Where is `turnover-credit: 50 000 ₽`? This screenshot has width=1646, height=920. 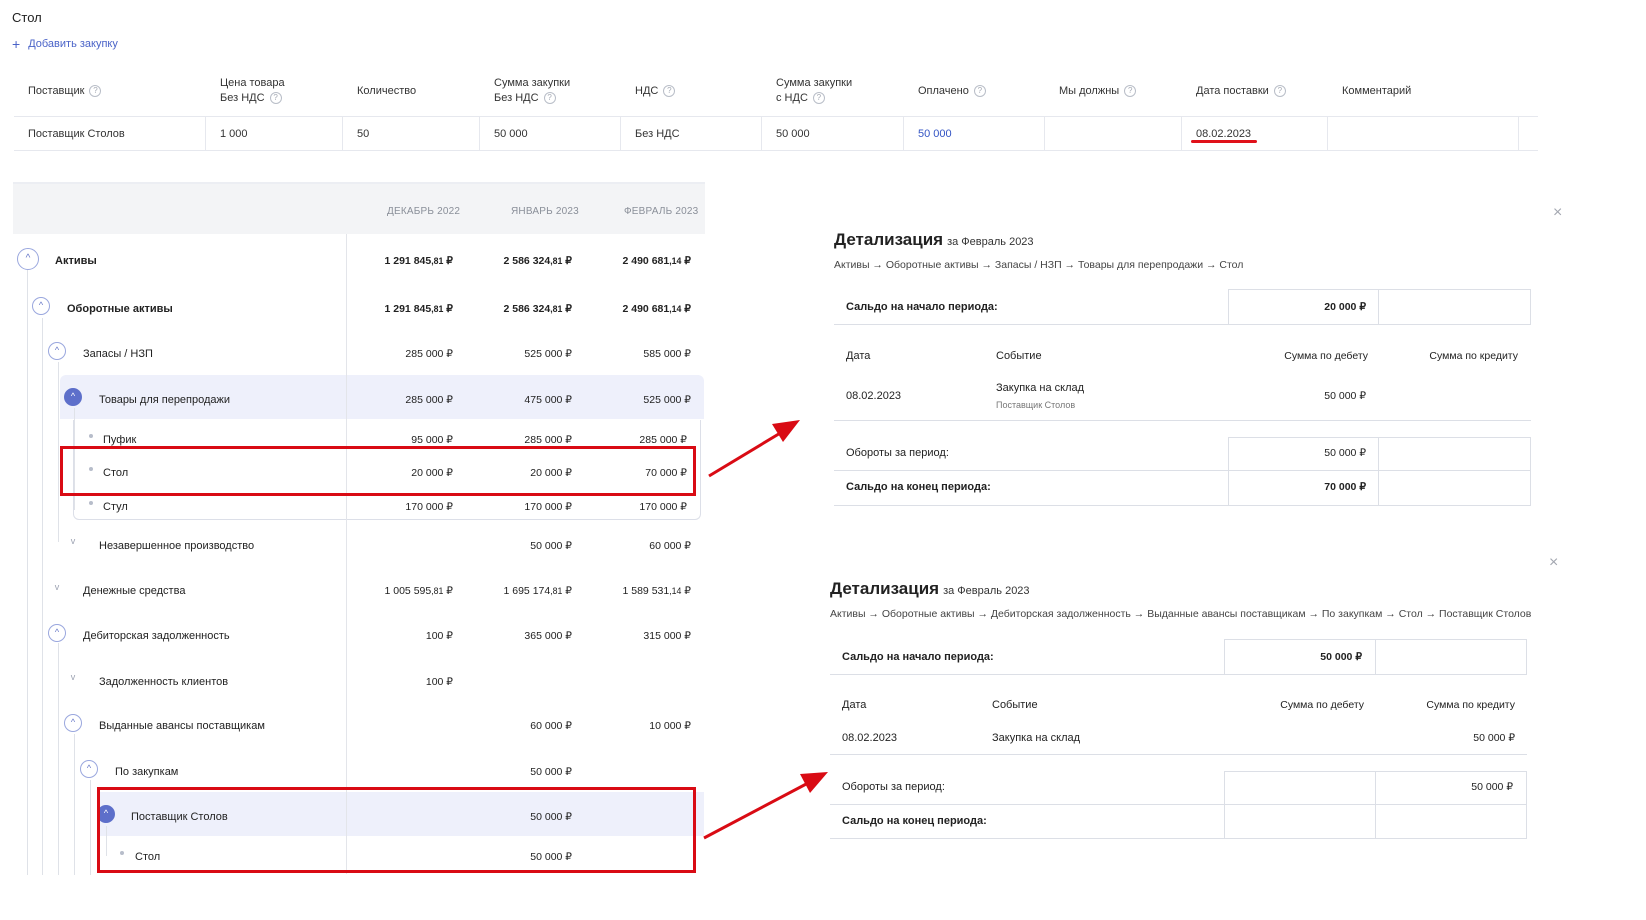 turnover-credit: 50 000 ₽ is located at coordinates (1492, 787).